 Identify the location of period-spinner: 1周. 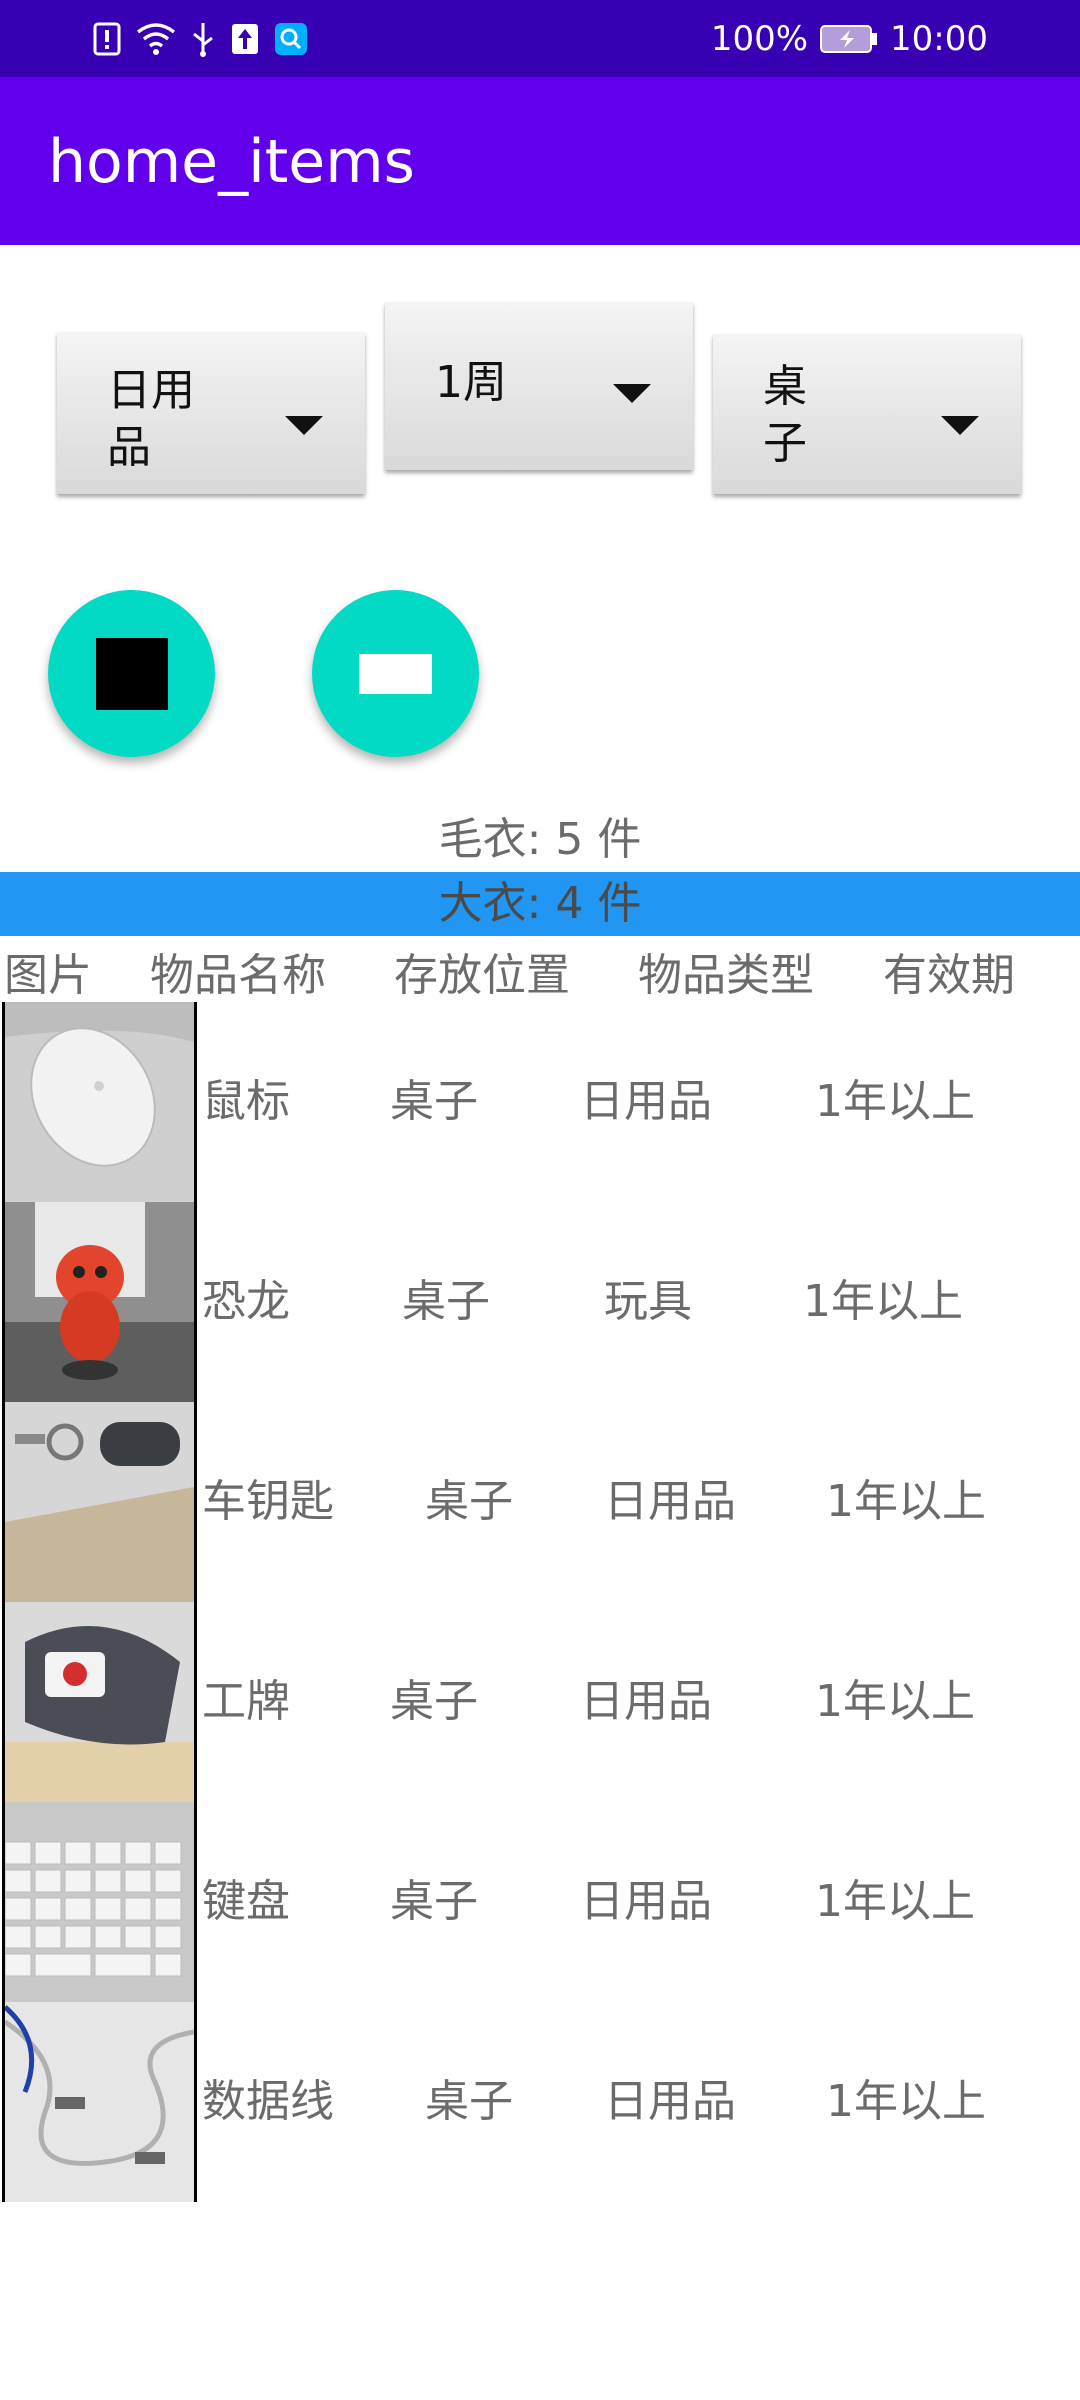
(539, 386).